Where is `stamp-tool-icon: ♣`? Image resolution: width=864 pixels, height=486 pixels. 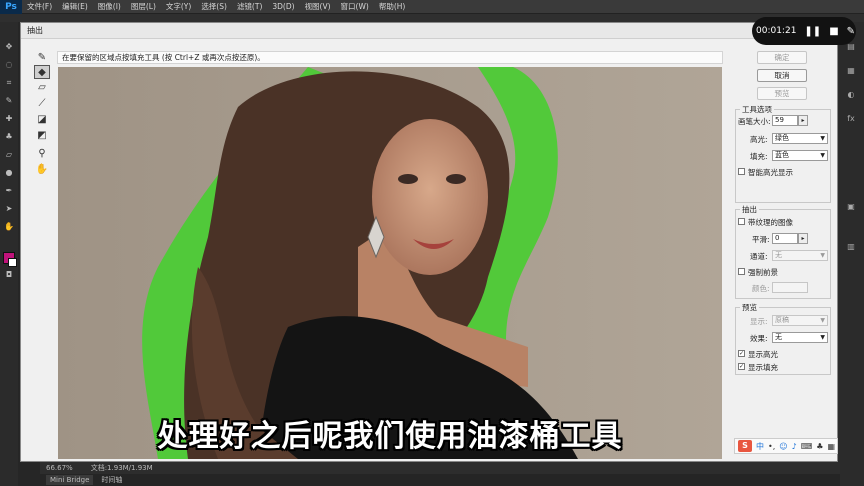
stamp-tool-icon: ♣ is located at coordinates (9, 137).